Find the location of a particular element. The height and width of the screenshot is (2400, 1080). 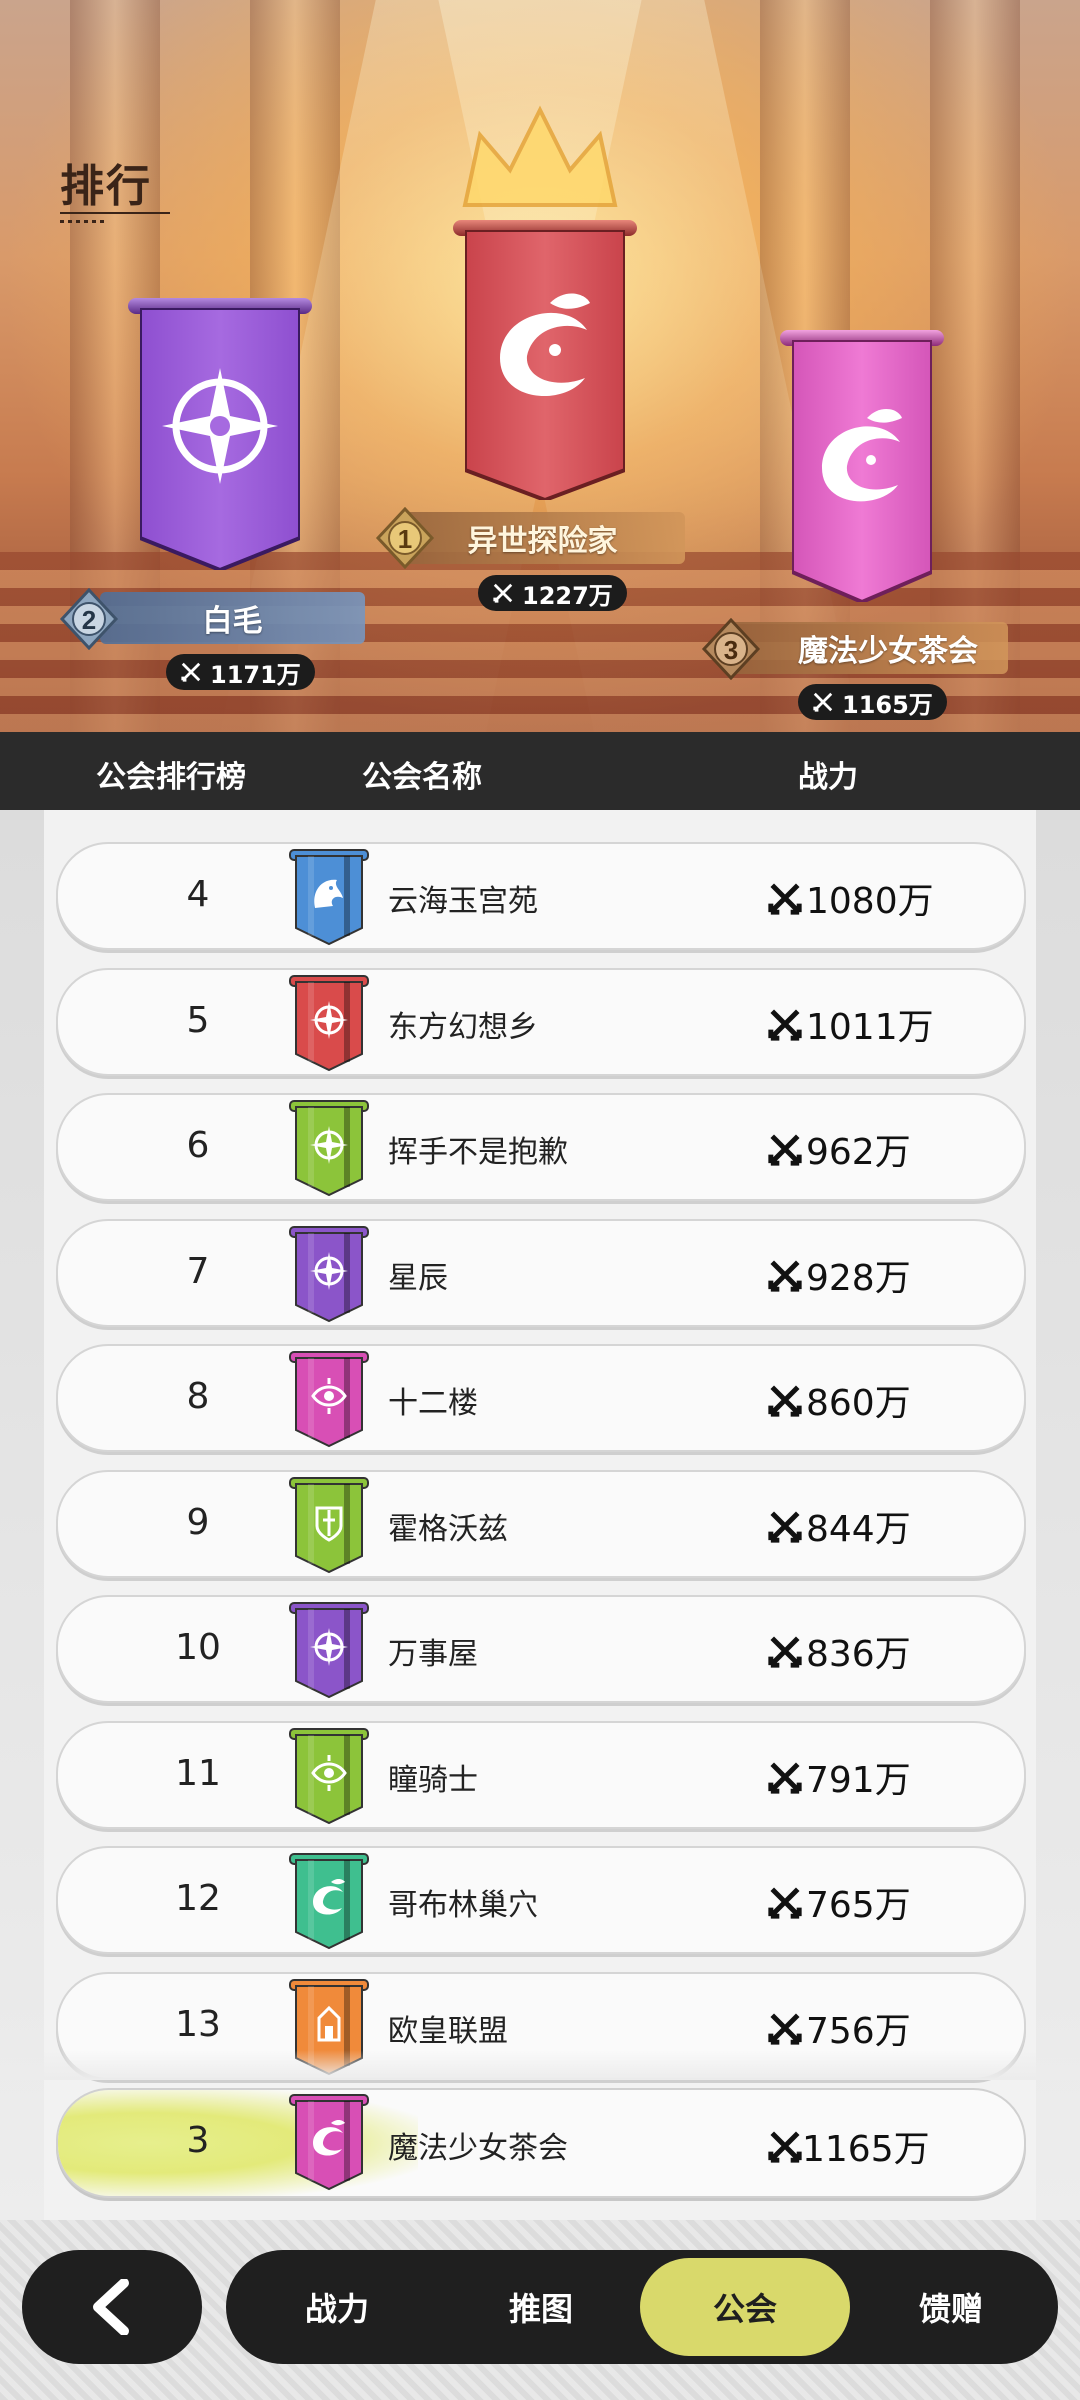

my-guild-row: 3 魔法少女茶会 1165万 is located at coordinates (541, 2143).